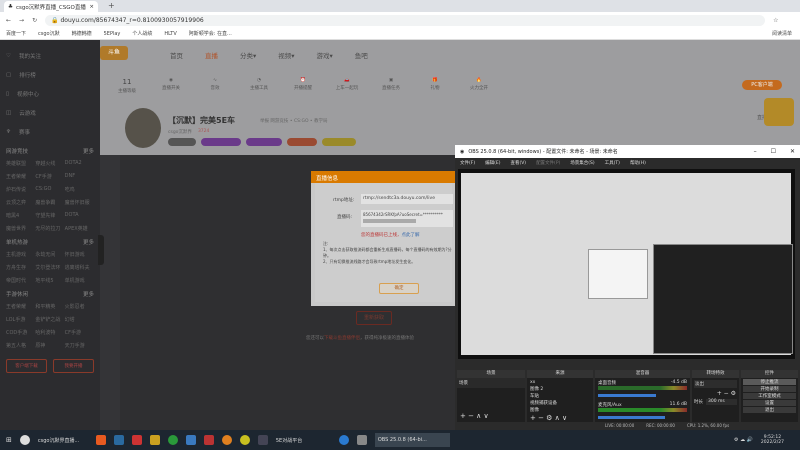  I want to click on category-link: 无尽的拉刀, so click(49, 228).